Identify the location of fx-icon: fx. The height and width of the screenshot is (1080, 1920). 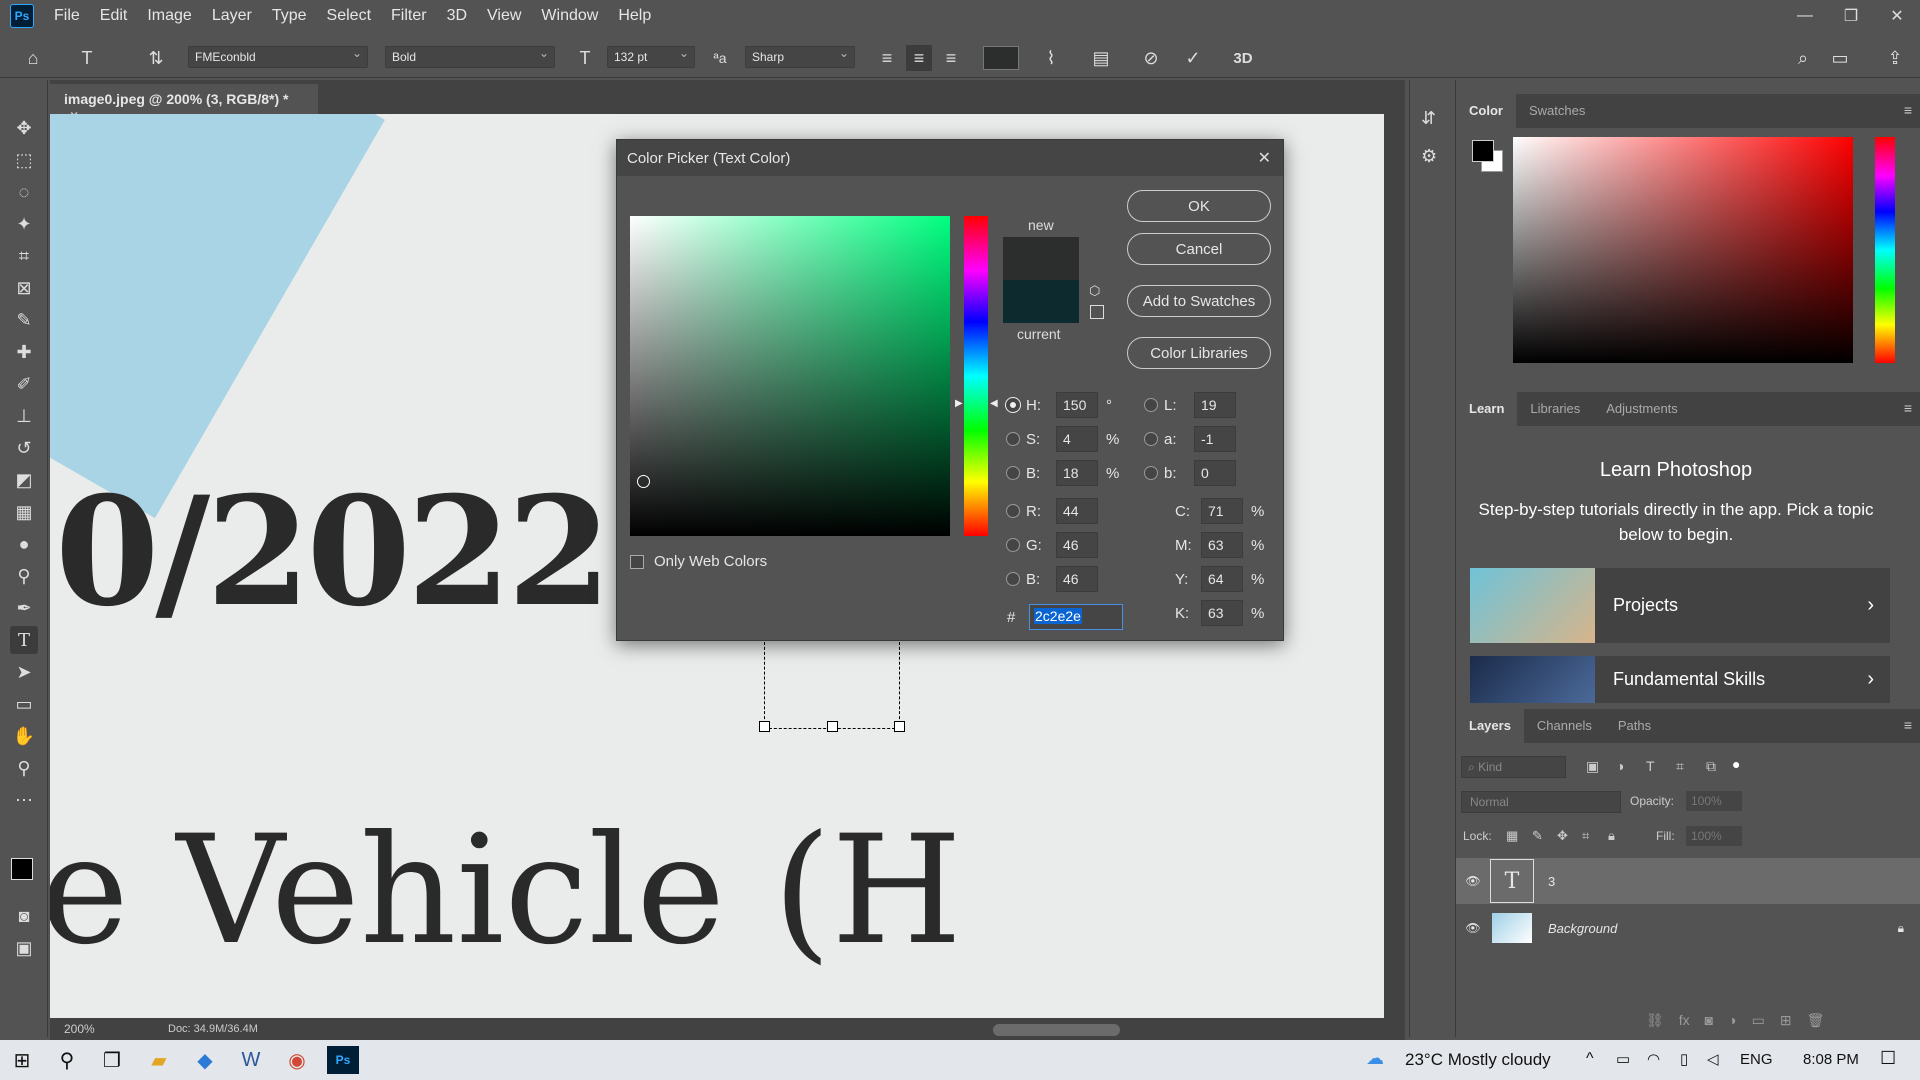
(1684, 1020).